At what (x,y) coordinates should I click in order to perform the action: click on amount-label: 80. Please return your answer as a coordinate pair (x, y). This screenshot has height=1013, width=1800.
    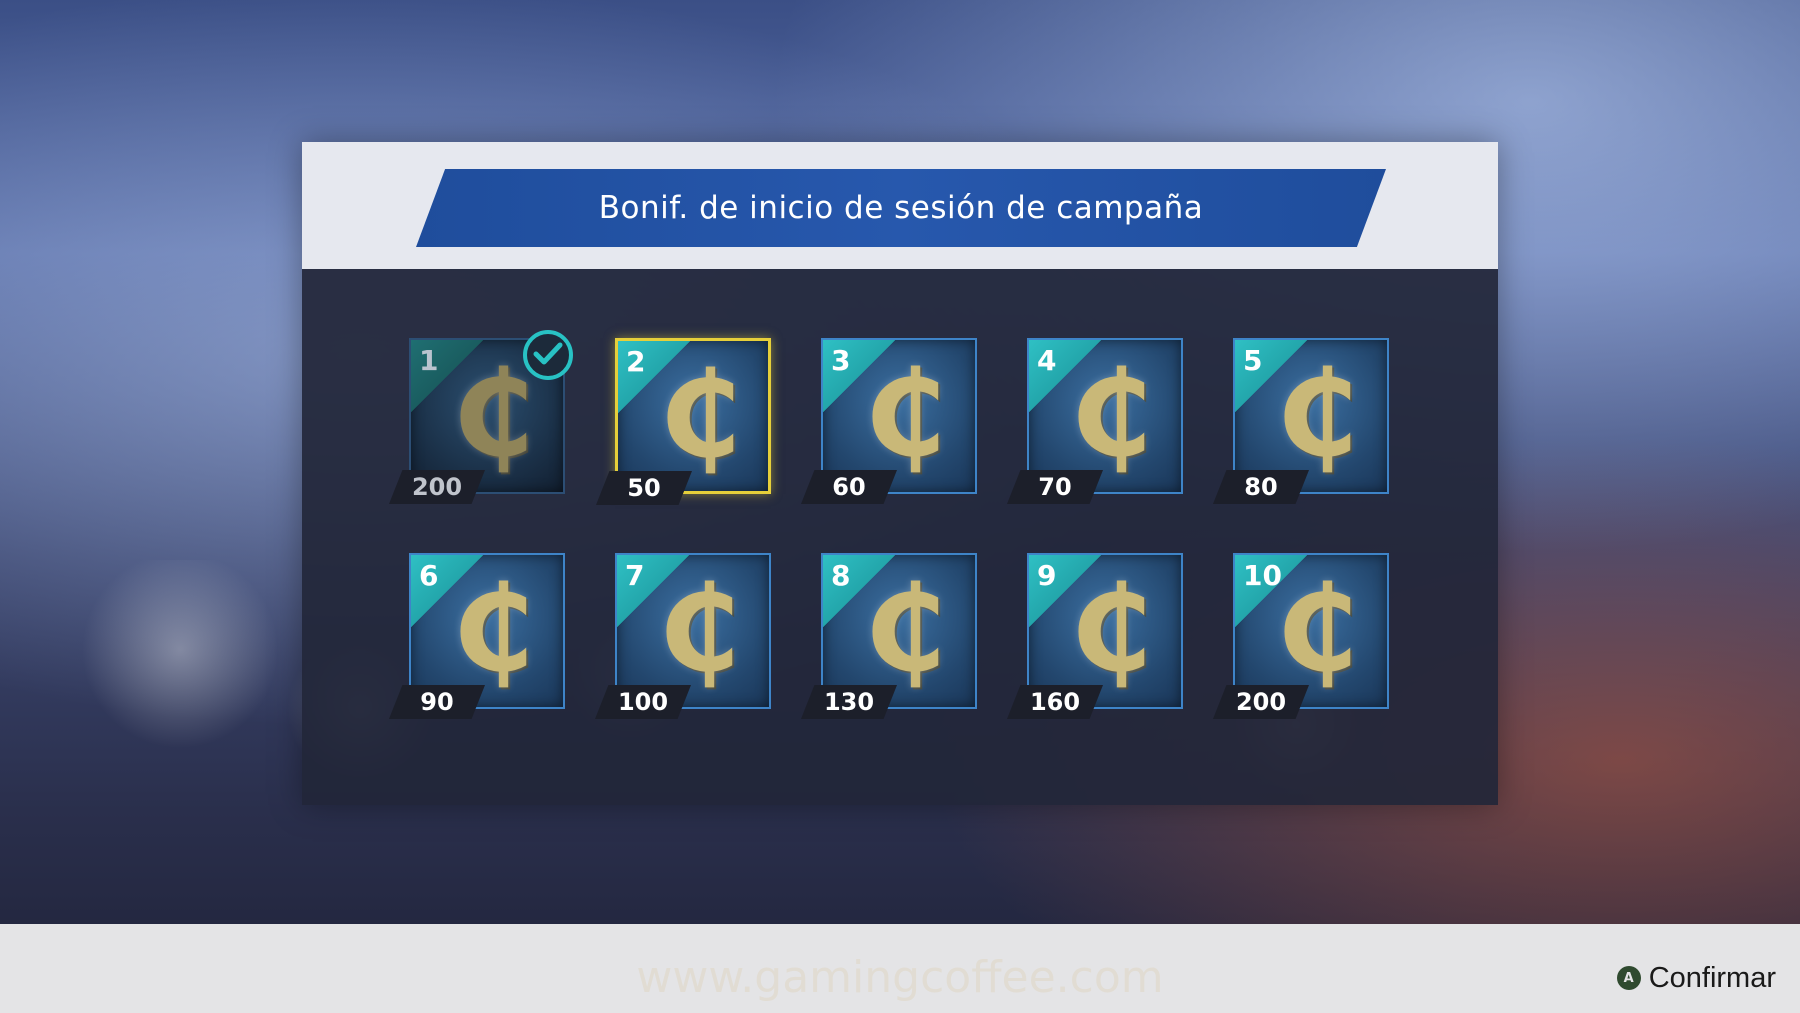
    Looking at the image, I should click on (1261, 487).